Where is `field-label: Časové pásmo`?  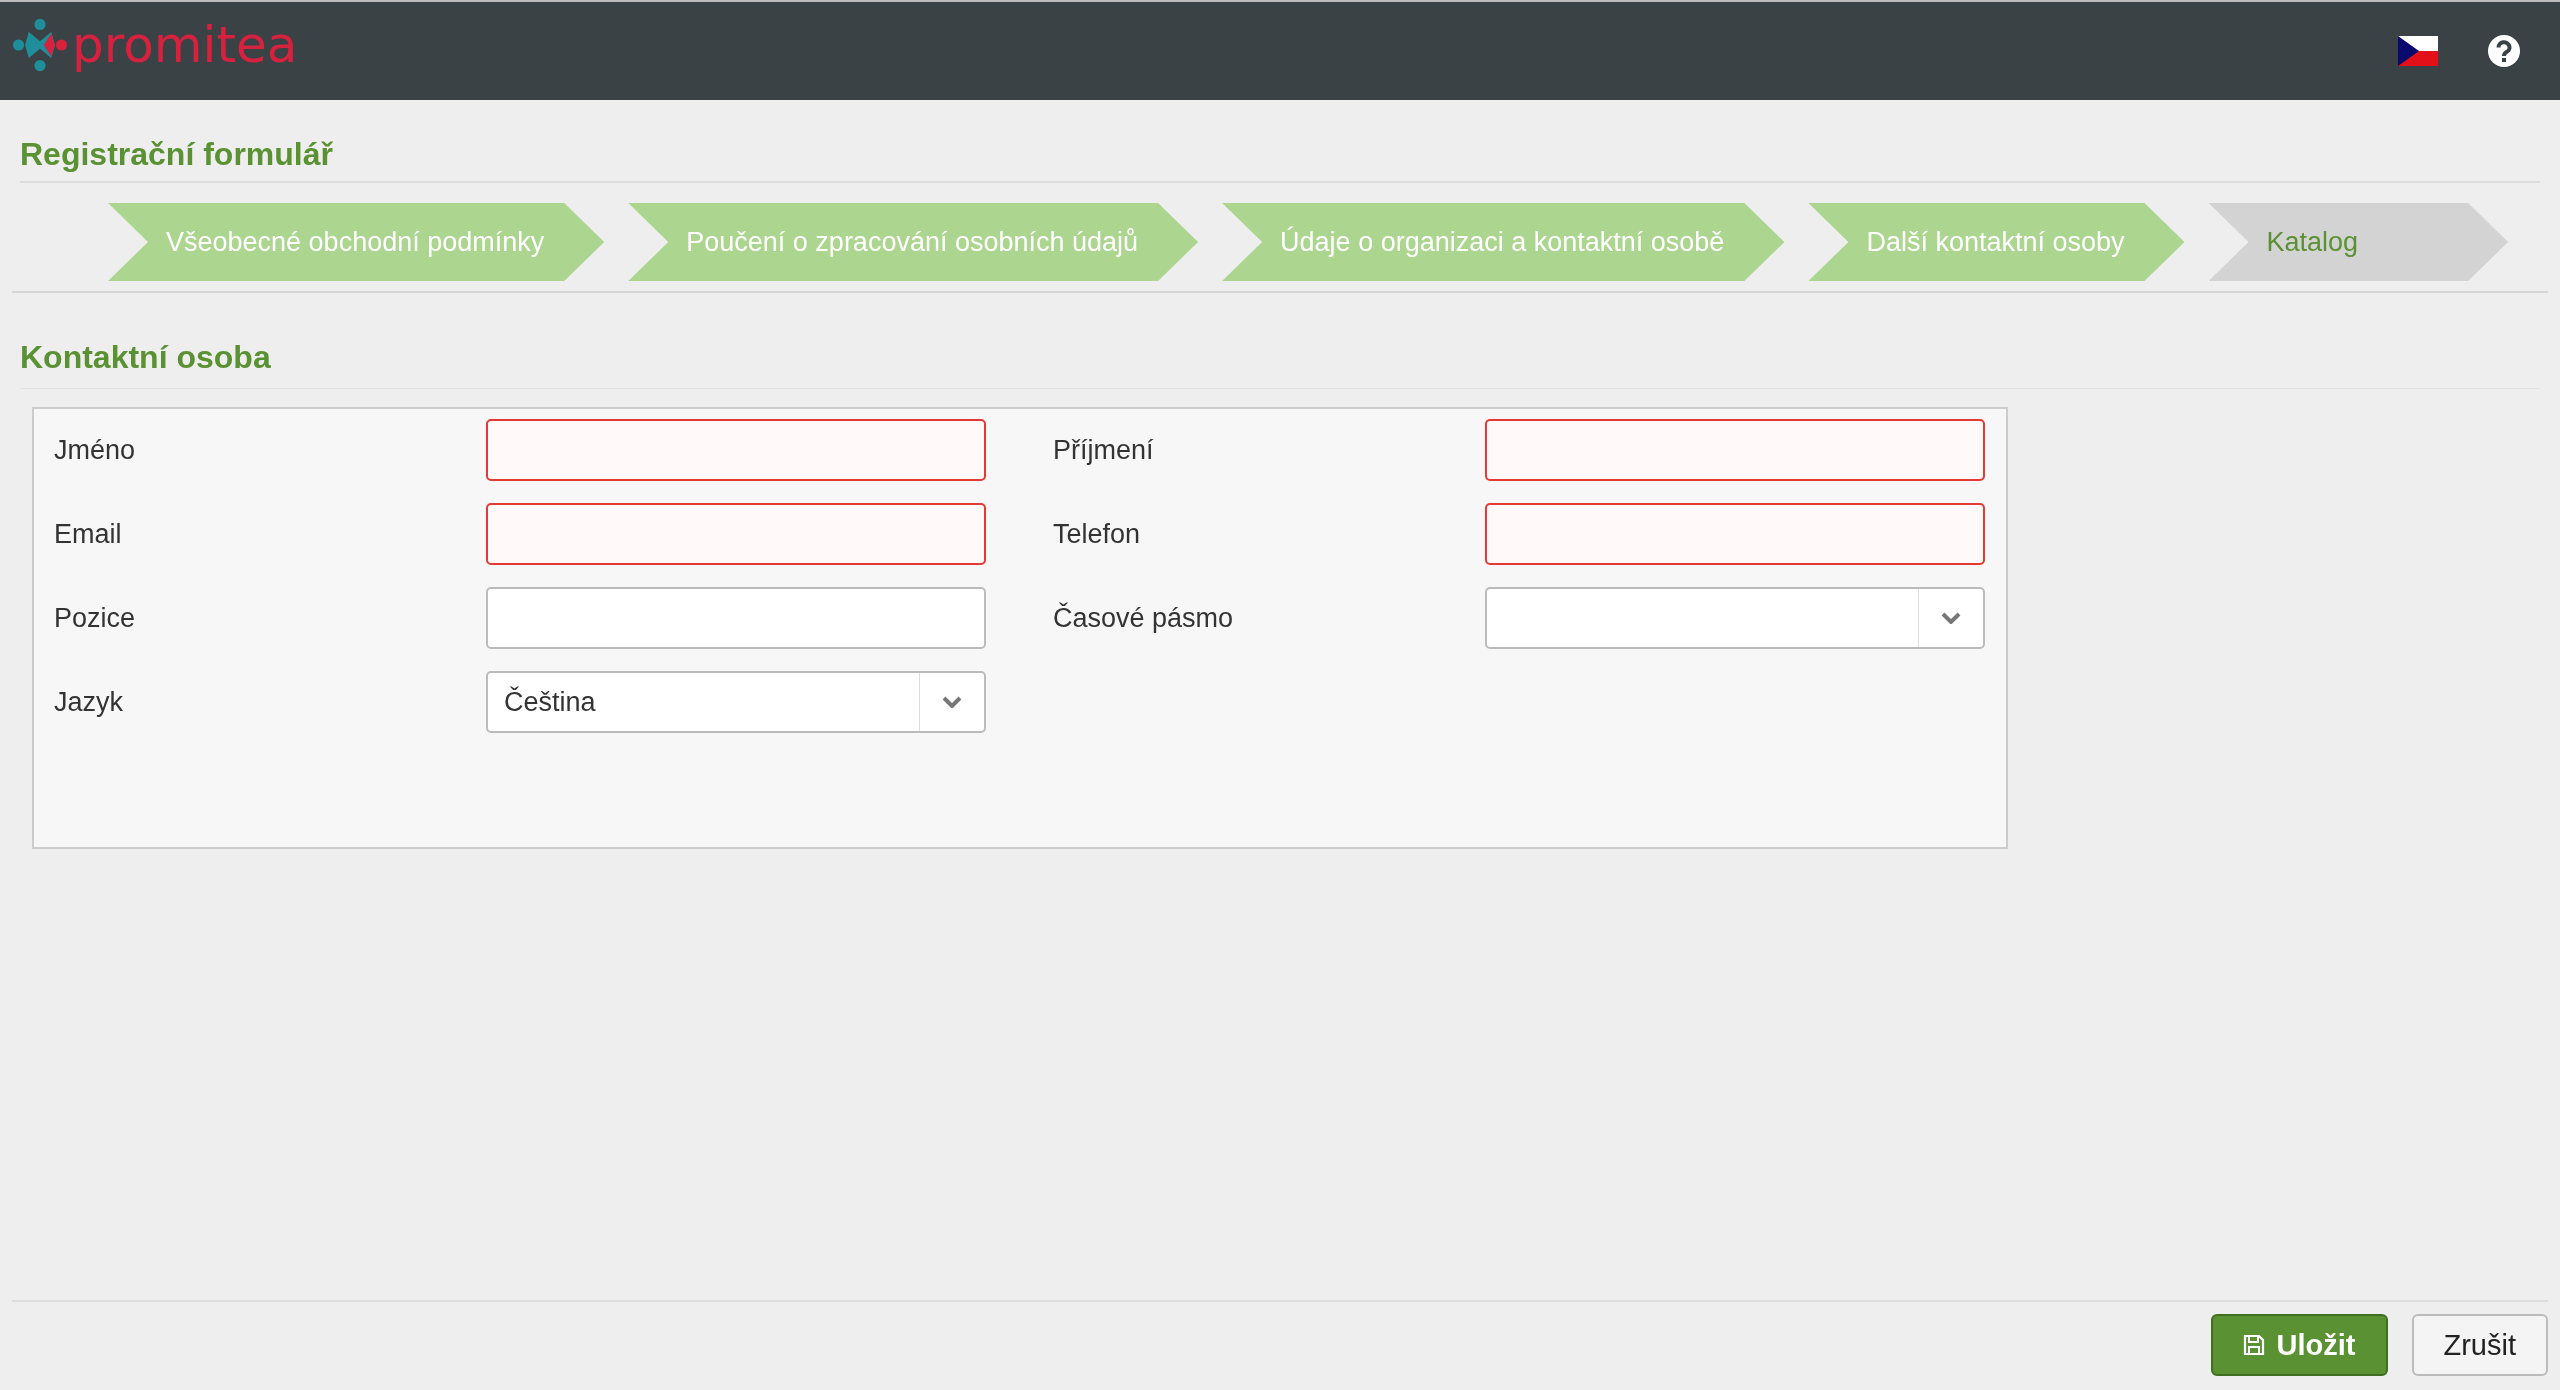
field-label: Časové pásmo is located at coordinates (1144, 618).